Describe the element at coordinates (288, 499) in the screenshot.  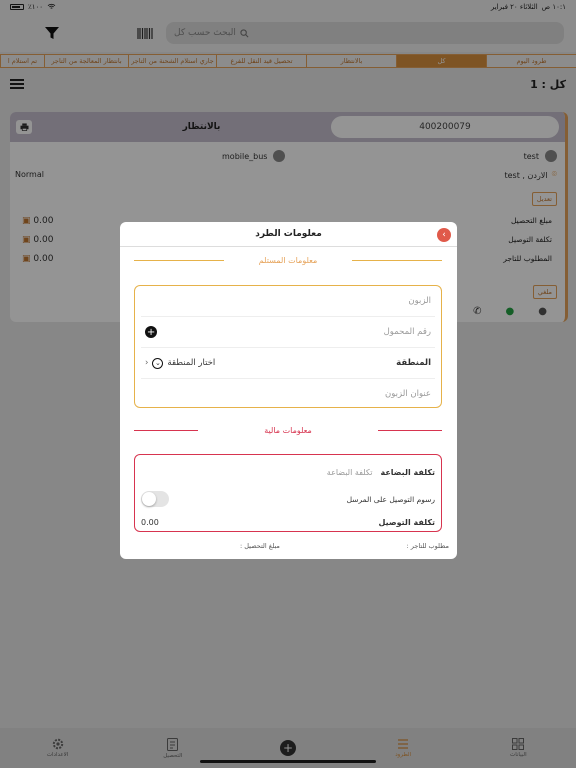
I see `sender-fee-row: رسوم التوصيل على المرسل` at that location.